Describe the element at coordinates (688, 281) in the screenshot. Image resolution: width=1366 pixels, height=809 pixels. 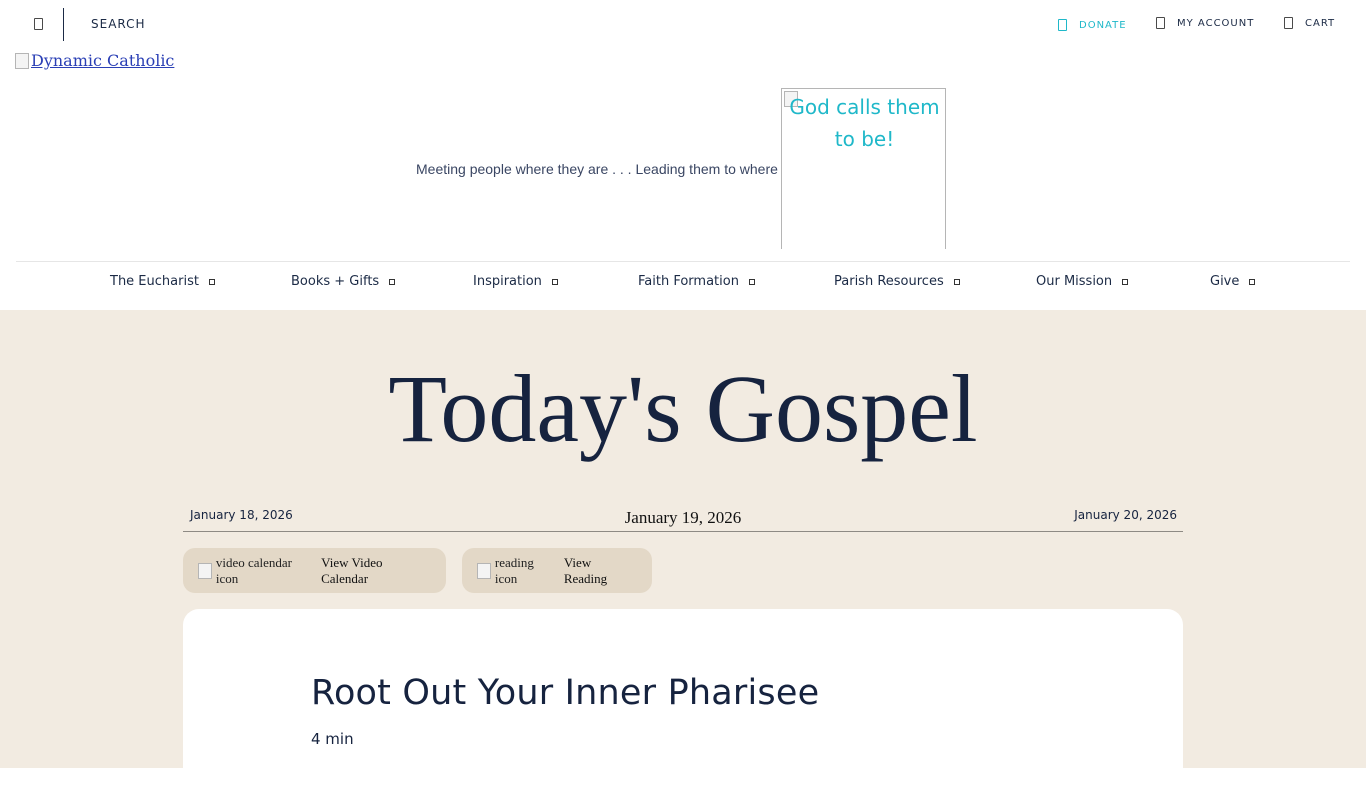
I see `nav-item-label: Faith Formation` at that location.